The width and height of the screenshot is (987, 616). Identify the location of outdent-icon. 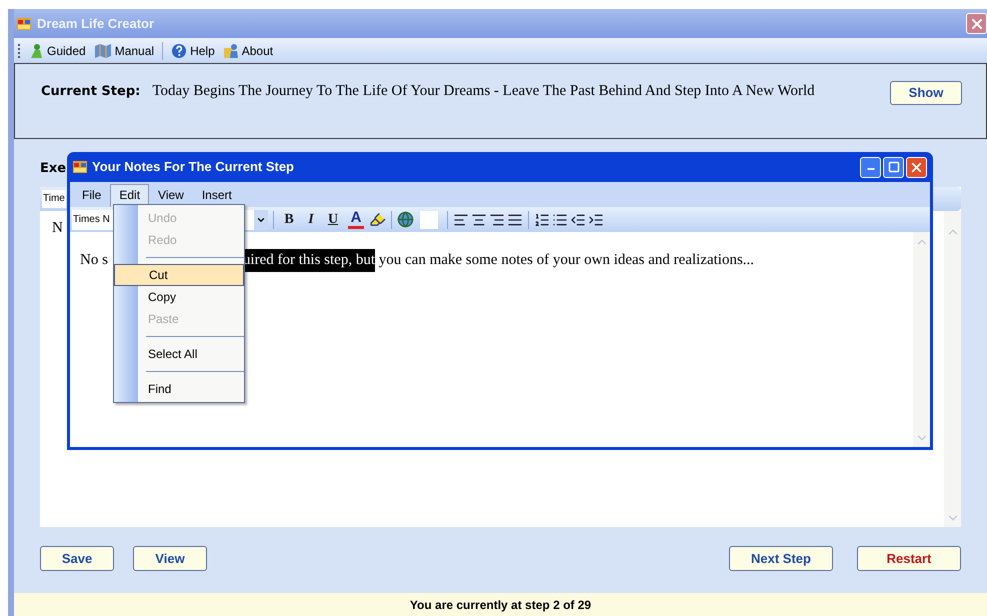
(578, 220).